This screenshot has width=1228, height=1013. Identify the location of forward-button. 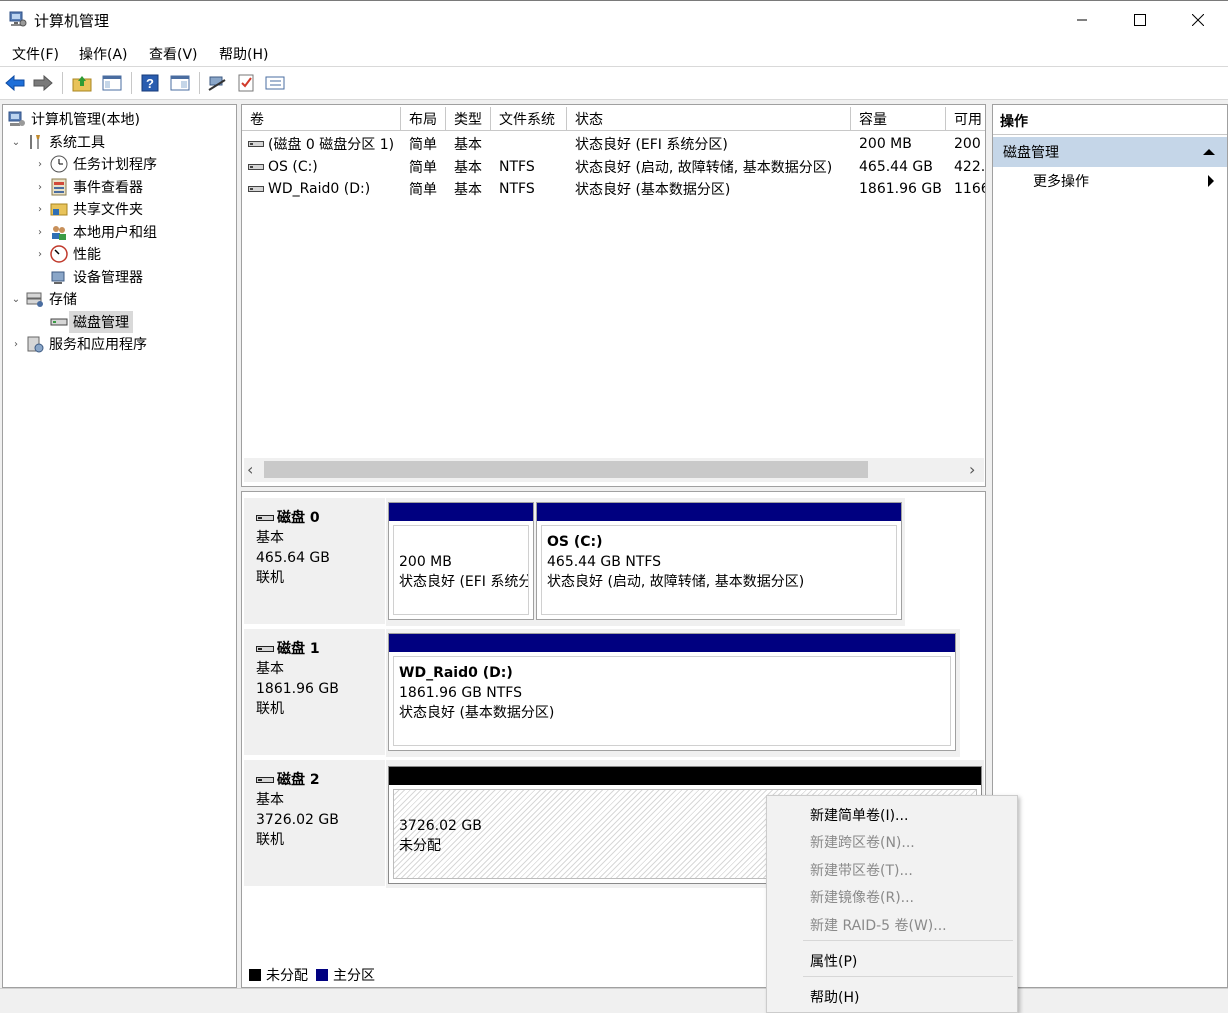
(43, 83).